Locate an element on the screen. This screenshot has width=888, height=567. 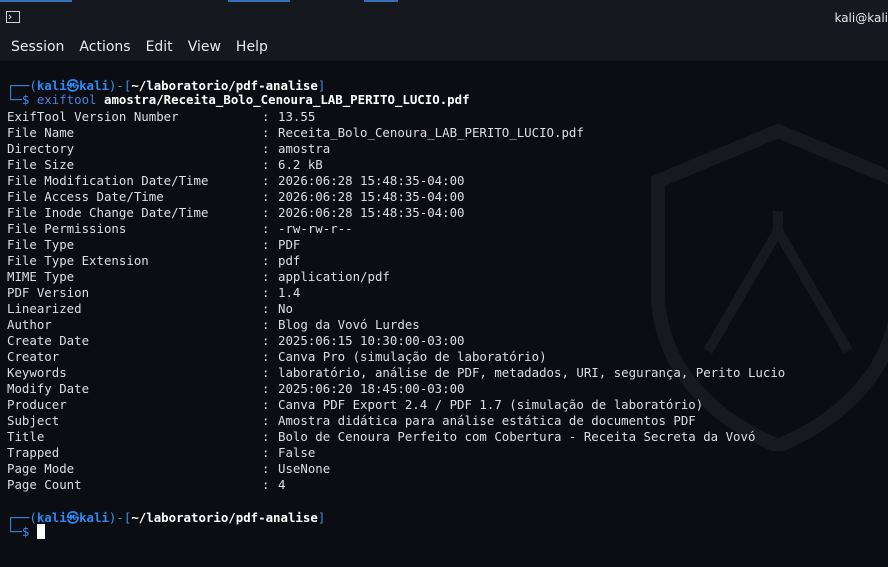
output-row: Trapped: False is located at coordinates (161, 453).